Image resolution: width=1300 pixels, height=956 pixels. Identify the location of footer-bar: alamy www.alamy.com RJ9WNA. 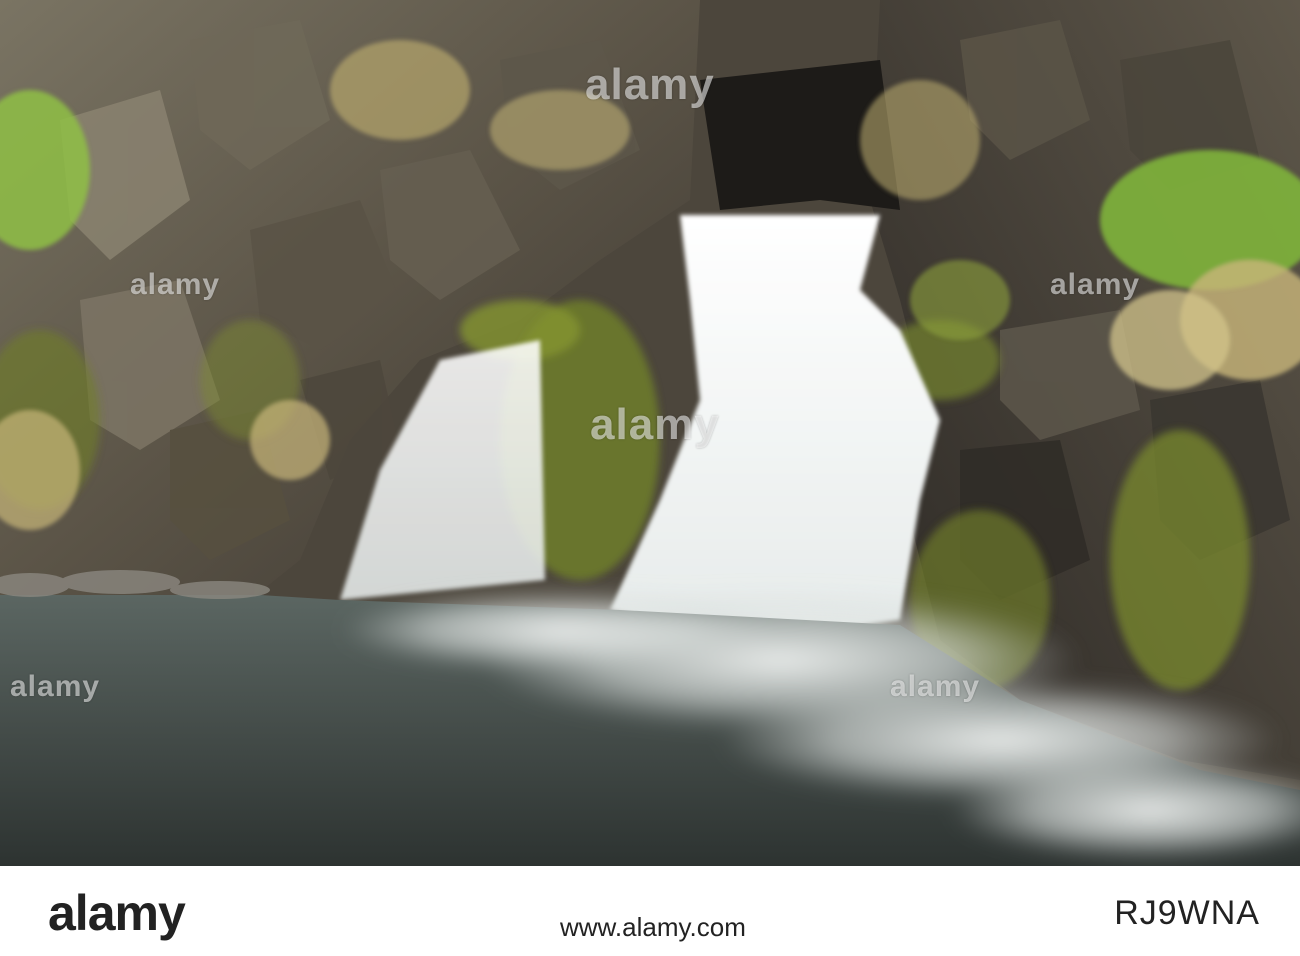
(650, 911).